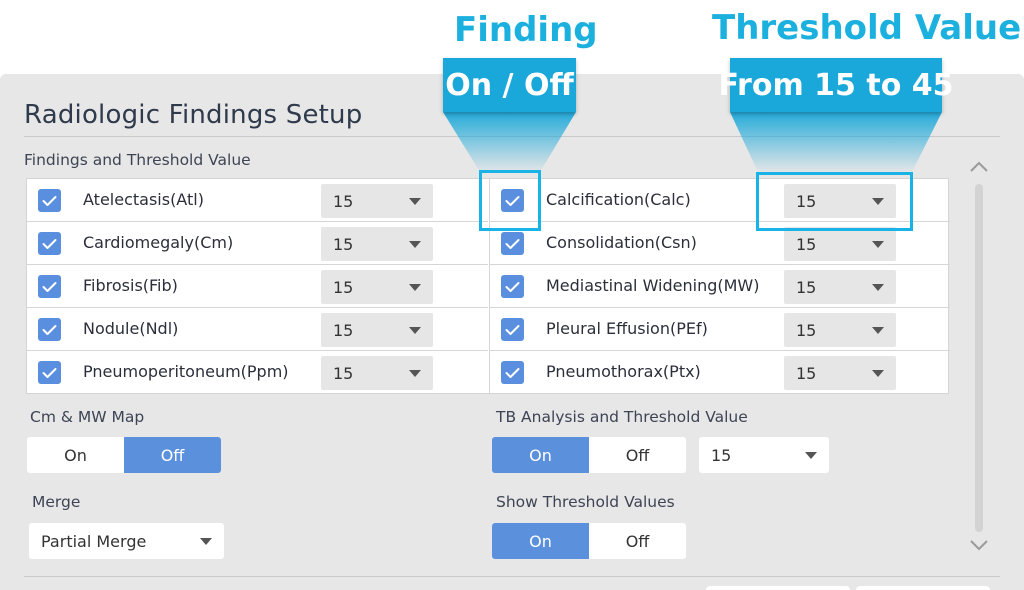 The image size is (1024, 590). I want to click on show-threshold-off-option: Off, so click(637, 541).